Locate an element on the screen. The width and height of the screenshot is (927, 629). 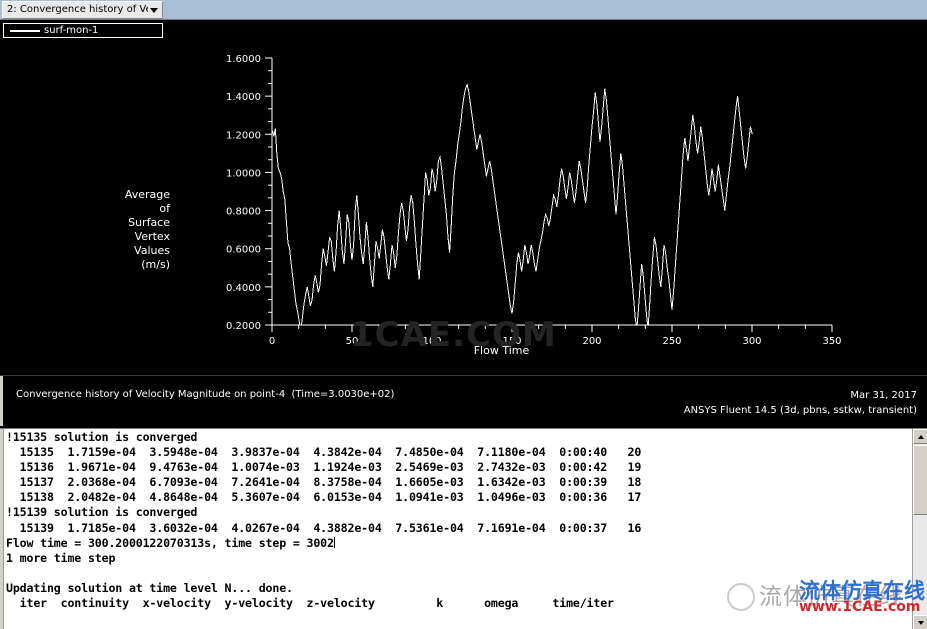
x-axis-title: Flow Time is located at coordinates (463, 350).